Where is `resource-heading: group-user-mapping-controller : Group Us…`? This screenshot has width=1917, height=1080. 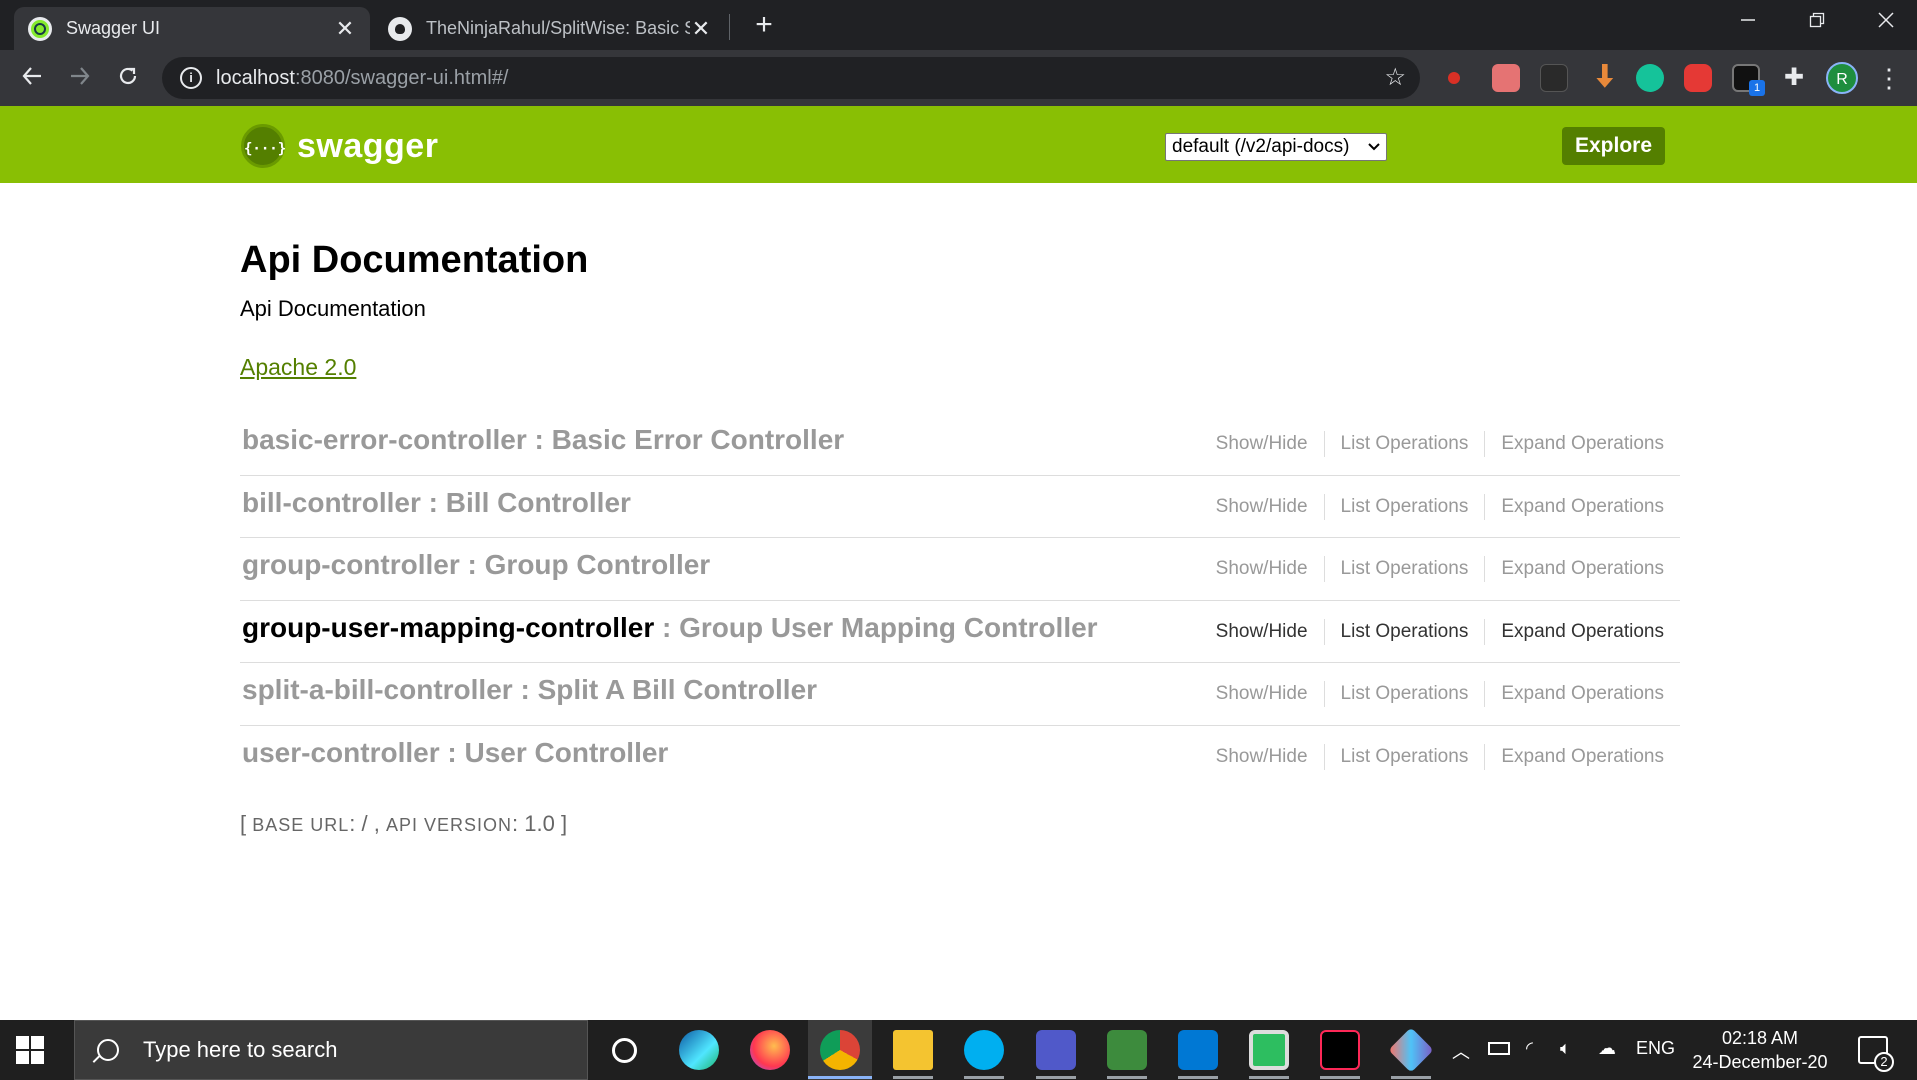
resource-heading: group-user-mapping-controller : Group Us… is located at coordinates (670, 628).